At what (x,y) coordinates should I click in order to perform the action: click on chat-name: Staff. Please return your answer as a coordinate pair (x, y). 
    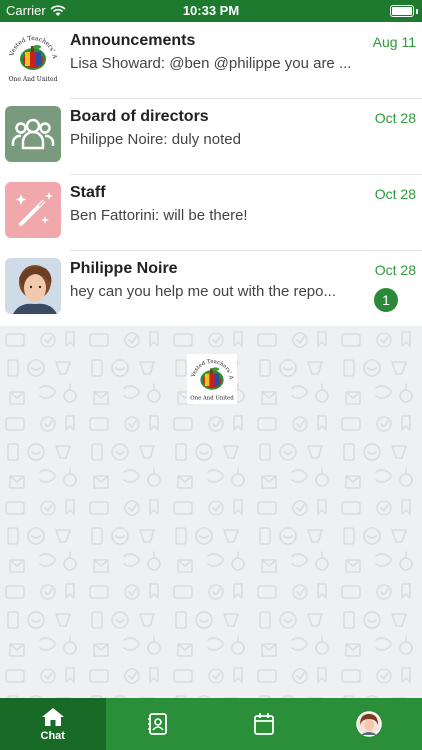
    Looking at the image, I should click on (88, 192).